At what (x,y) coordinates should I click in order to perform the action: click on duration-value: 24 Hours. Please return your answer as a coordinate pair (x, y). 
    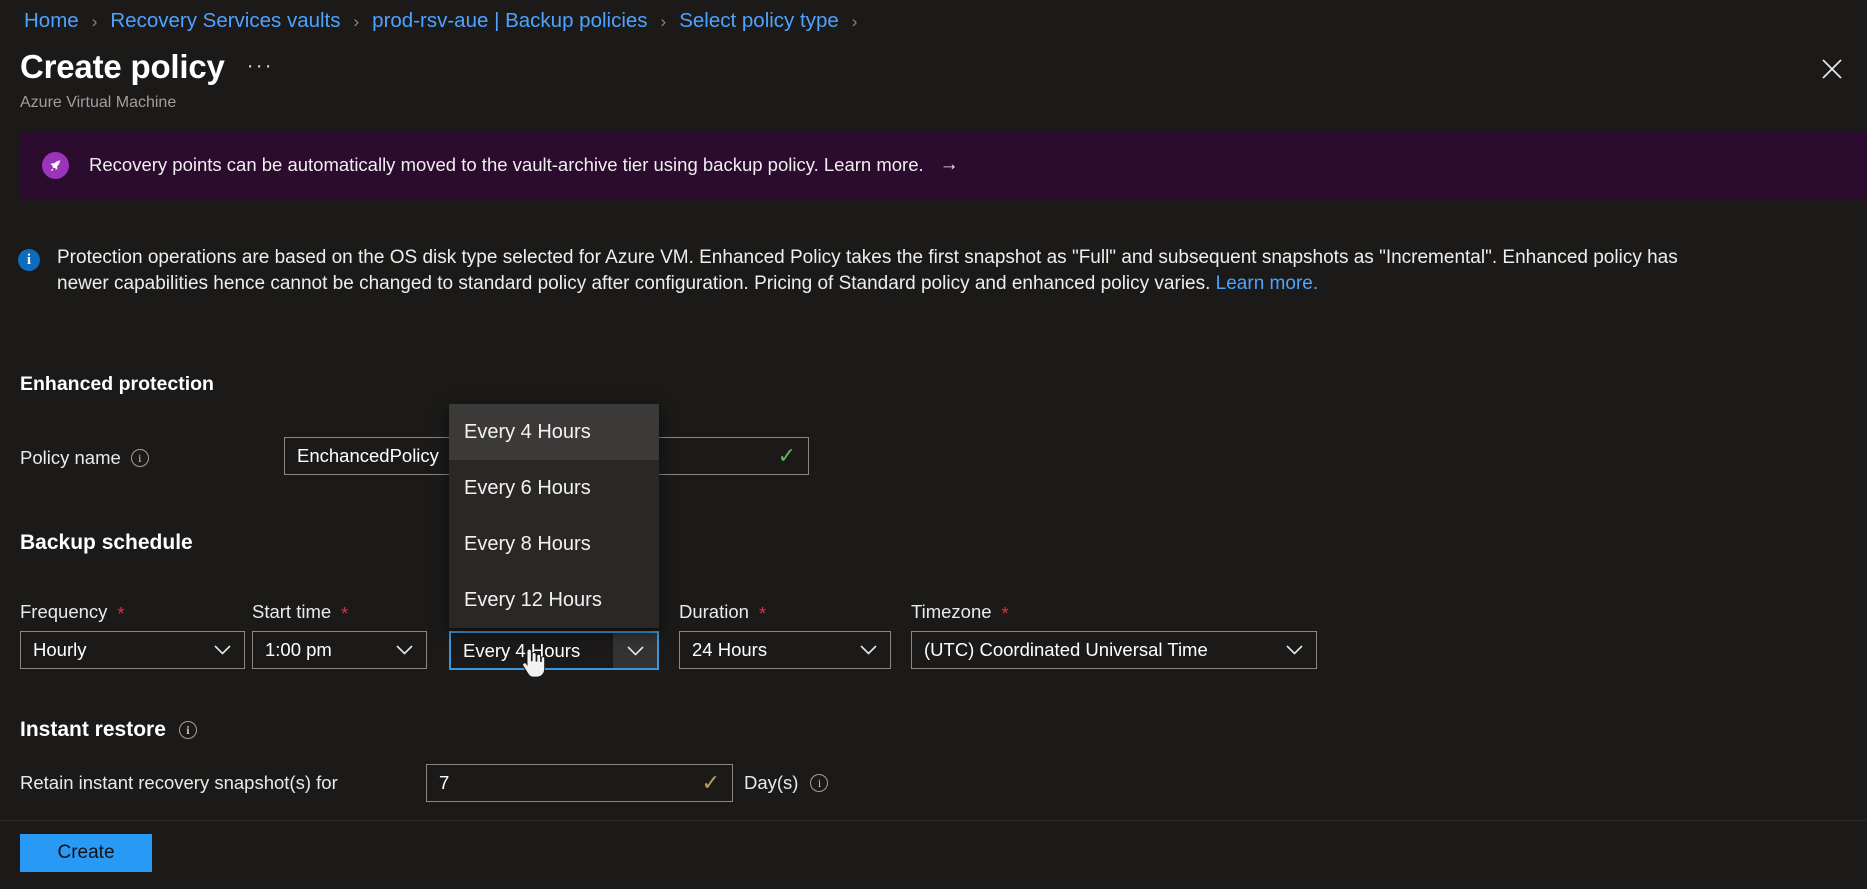
    Looking at the image, I should click on (730, 649).